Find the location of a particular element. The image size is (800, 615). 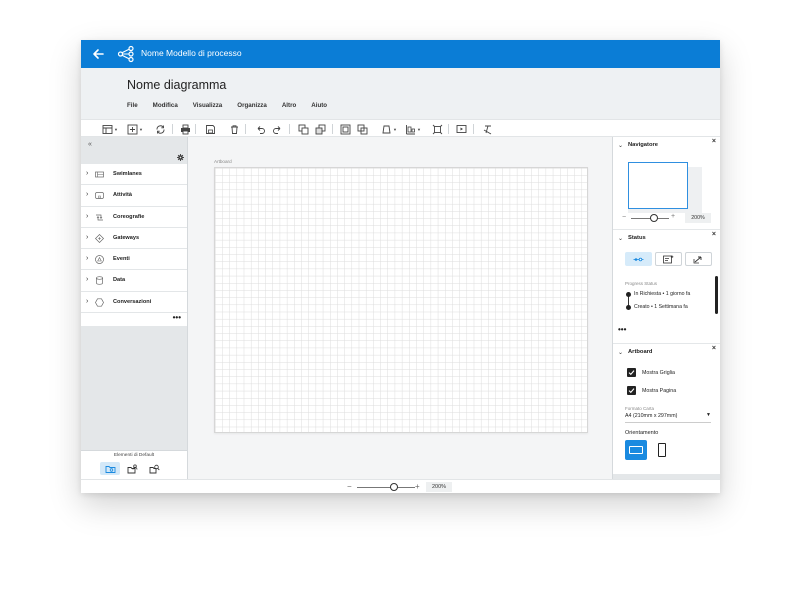

category-coreografie: › Coreografie is located at coordinates (134, 217).